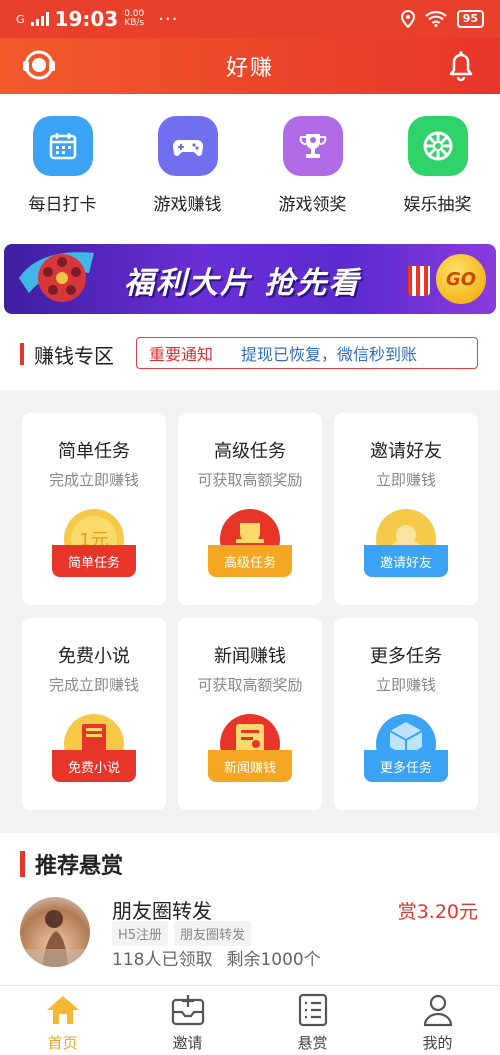 This screenshot has width=500, height=1055. Describe the element at coordinates (213, 933) in the screenshot. I see `reward-tag: 朋友圈转发` at that location.